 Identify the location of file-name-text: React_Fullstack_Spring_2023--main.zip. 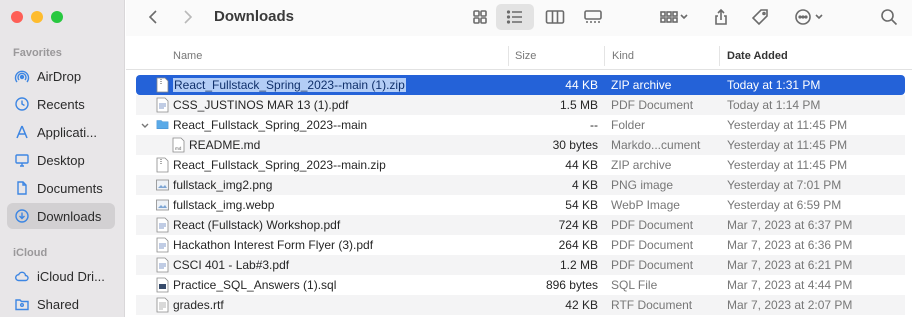
(279, 165).